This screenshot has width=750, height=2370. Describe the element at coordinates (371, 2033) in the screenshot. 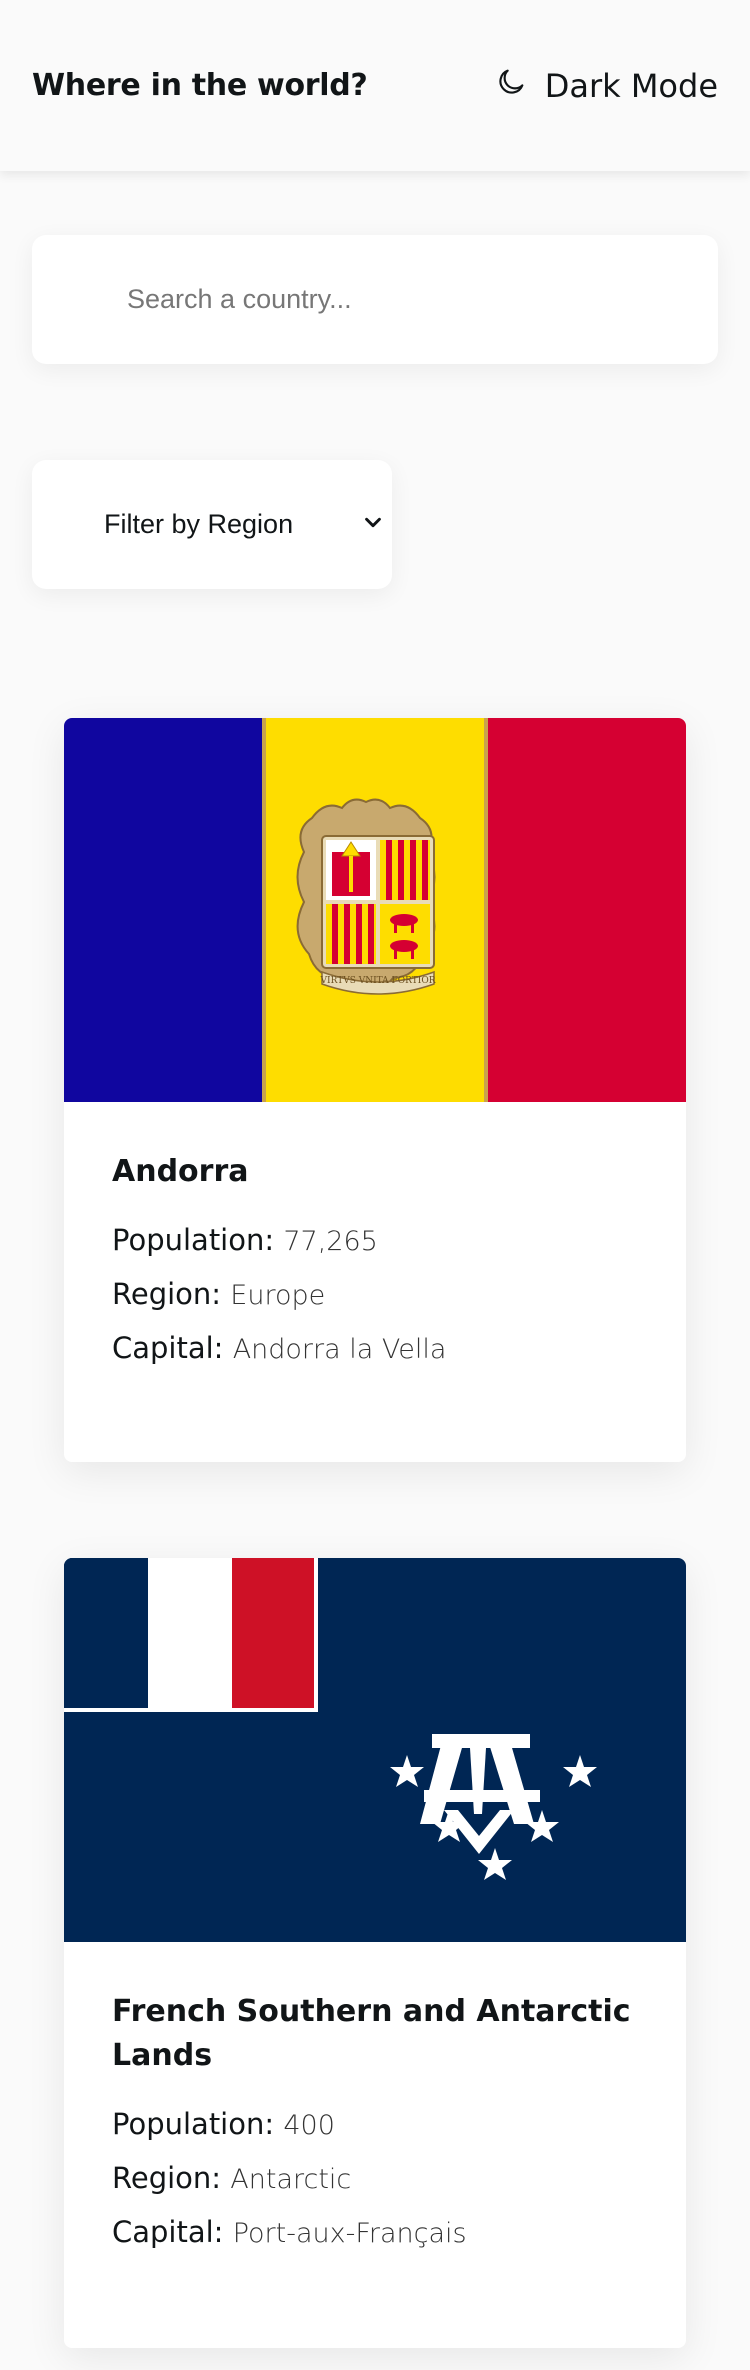

I see `country-name: French Southern and Antarctic Lands` at that location.